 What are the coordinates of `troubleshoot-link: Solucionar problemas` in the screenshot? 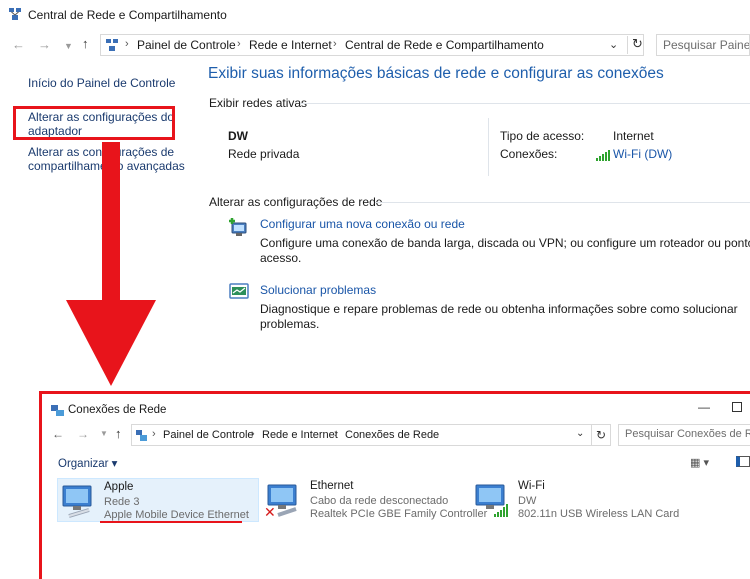 It's located at (318, 290).